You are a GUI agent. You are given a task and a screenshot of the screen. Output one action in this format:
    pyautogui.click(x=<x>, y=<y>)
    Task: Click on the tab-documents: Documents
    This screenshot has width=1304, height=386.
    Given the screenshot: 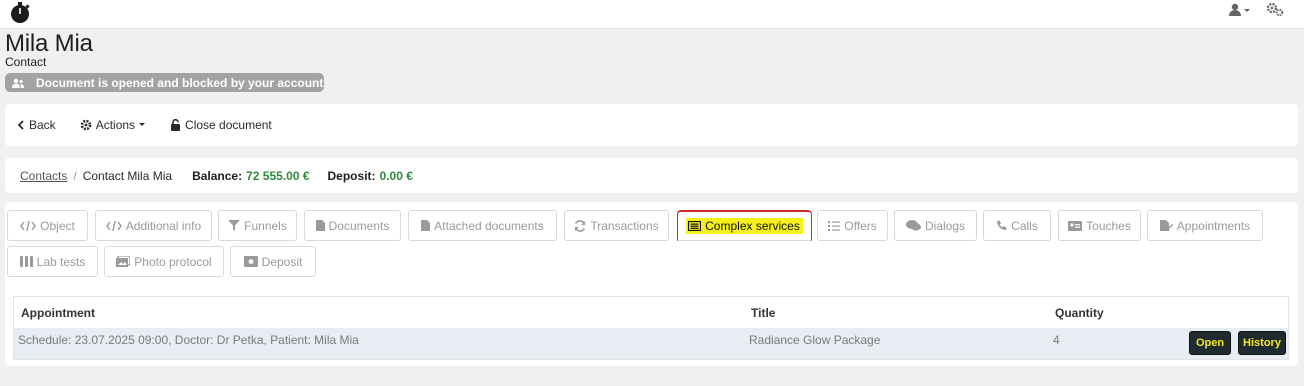 What is the action you would take?
    pyautogui.click(x=352, y=225)
    